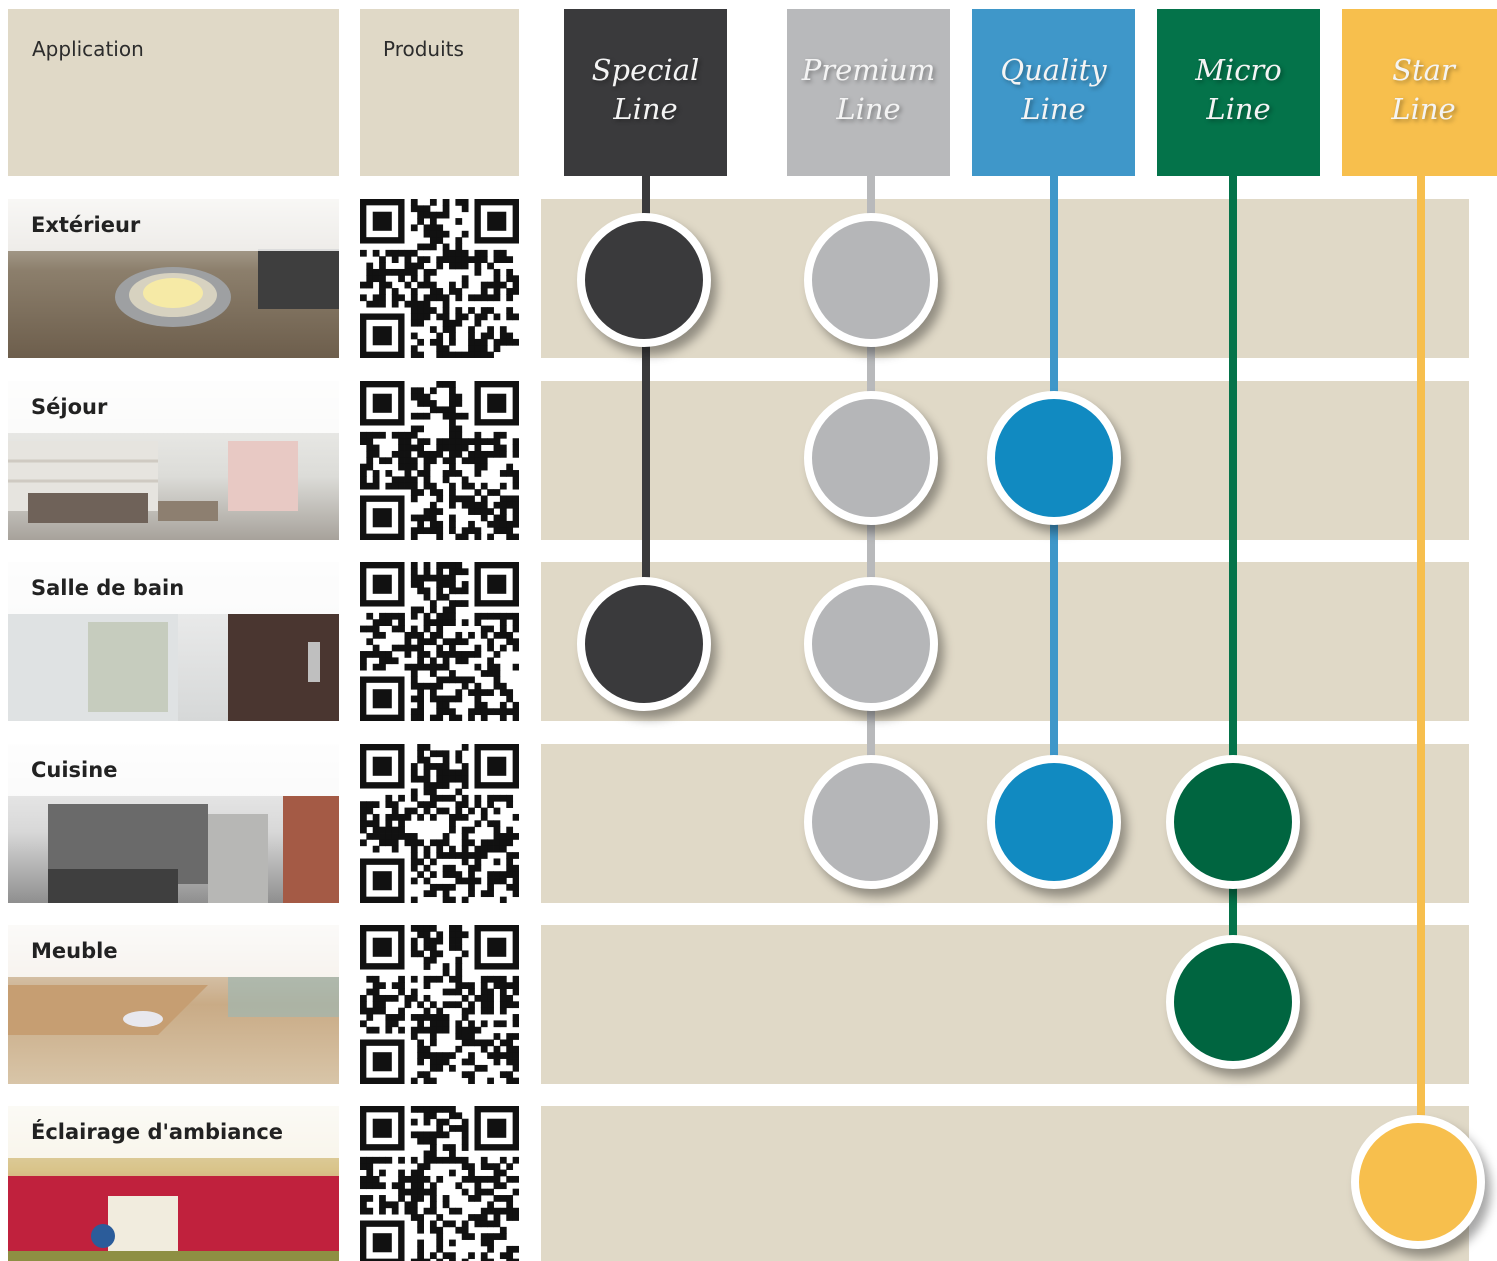 Image resolution: width=1497 pixels, height=1261 pixels. Describe the element at coordinates (1053, 108) in the screenshot. I see `quality-line-subtitle: Line` at that location.